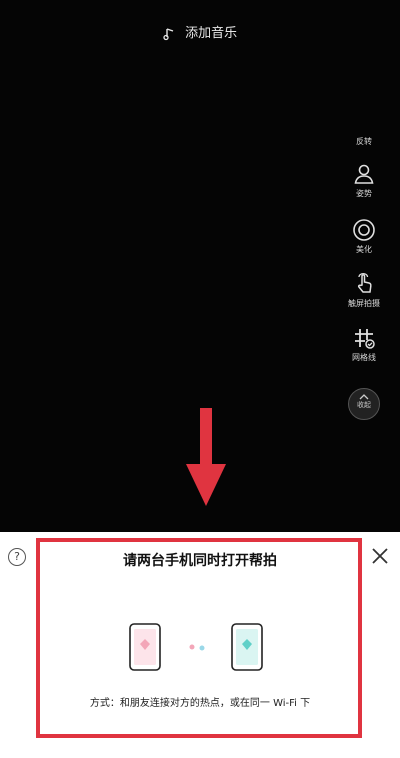 The image size is (400, 758). I want to click on tap-to-shoot-button: 触屏拍摄, so click(364, 290).